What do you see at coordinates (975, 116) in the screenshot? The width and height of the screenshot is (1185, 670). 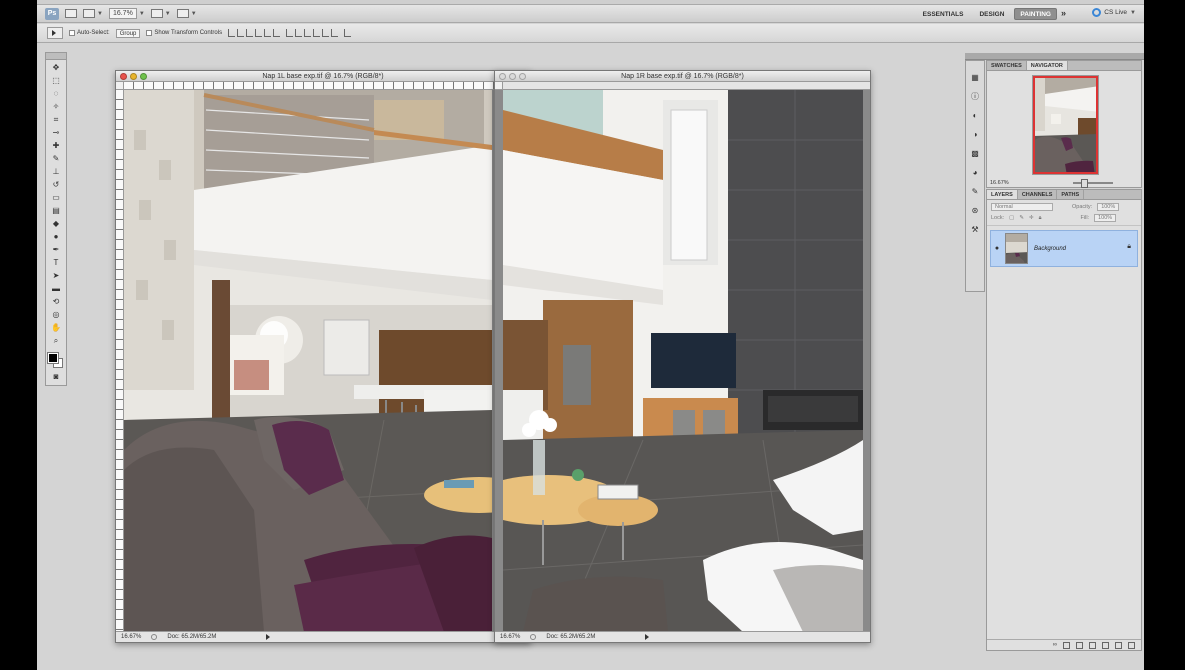 I see `adjustments-icon: ◐` at bounding box center [975, 116].